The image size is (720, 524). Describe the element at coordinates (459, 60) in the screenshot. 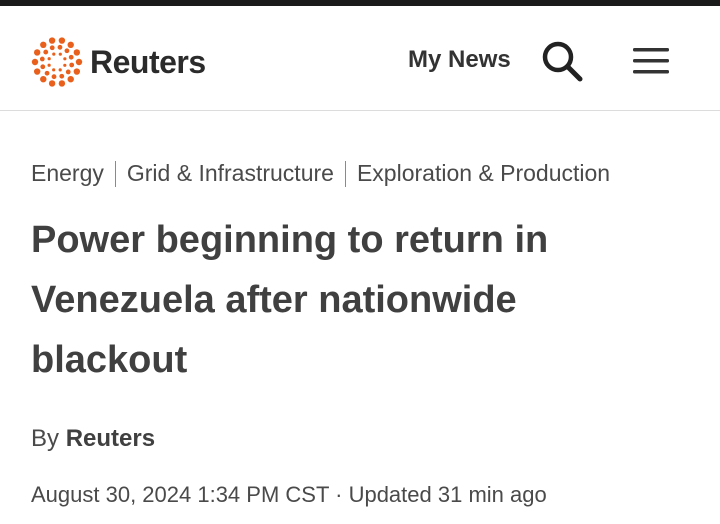

I see `my-news-link: My News` at that location.